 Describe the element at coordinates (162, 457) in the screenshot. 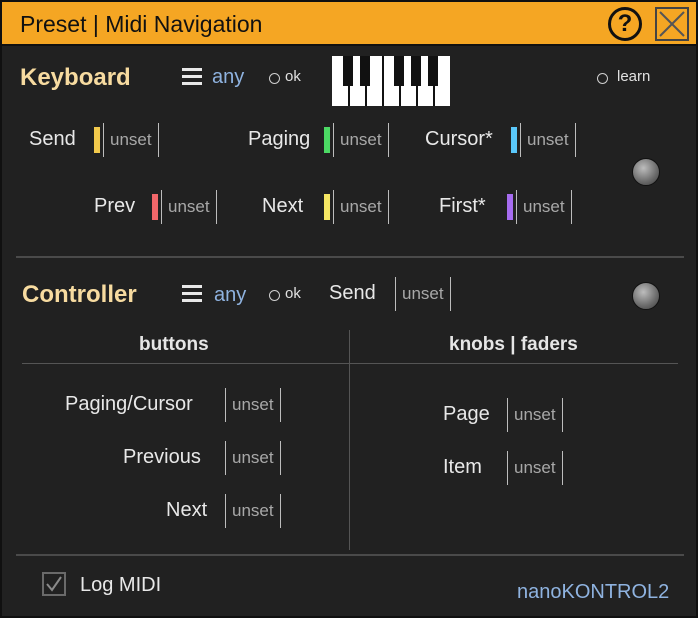

I see `previous-label: Previous` at that location.